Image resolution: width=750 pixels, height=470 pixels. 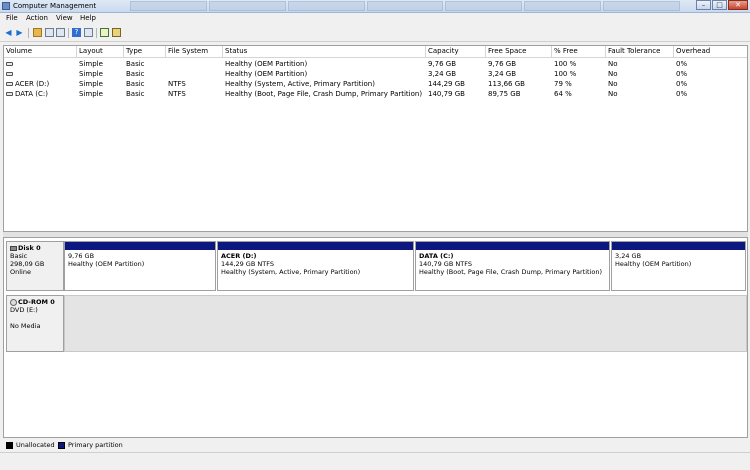 What do you see at coordinates (60, 32) in the screenshot?
I see `properties-icon` at bounding box center [60, 32].